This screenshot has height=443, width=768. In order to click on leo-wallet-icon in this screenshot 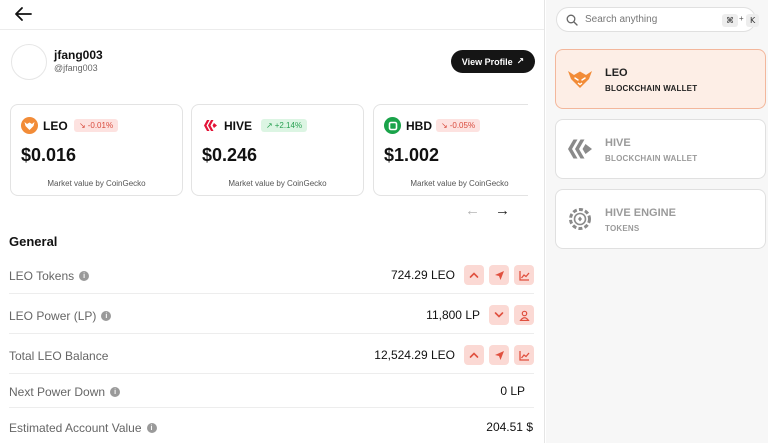, I will do `click(580, 79)`.